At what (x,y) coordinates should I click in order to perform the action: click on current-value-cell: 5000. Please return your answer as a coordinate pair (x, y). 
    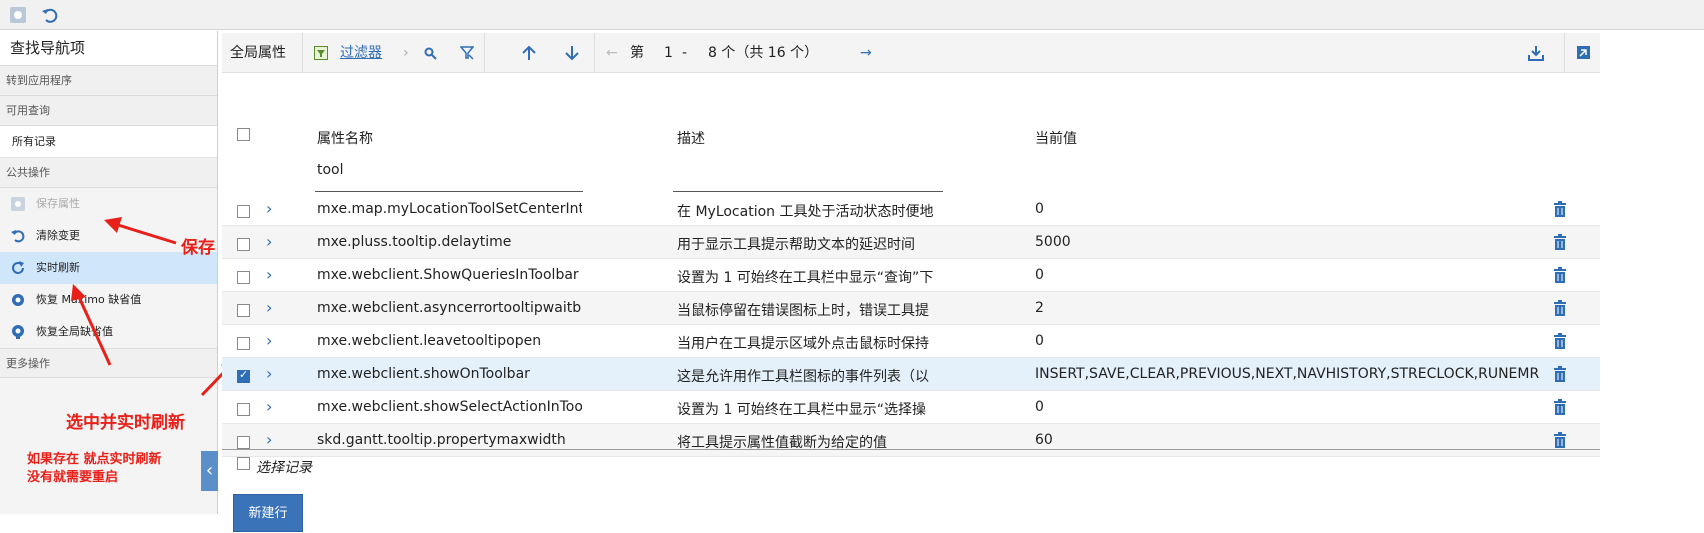
    Looking at the image, I should click on (1053, 242).